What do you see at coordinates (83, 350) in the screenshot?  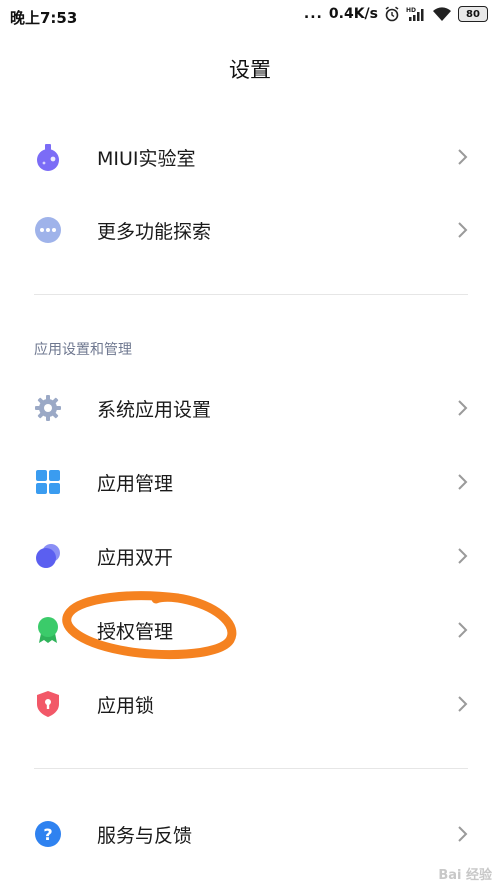 I see `section-header: 应用设置和管理` at bounding box center [83, 350].